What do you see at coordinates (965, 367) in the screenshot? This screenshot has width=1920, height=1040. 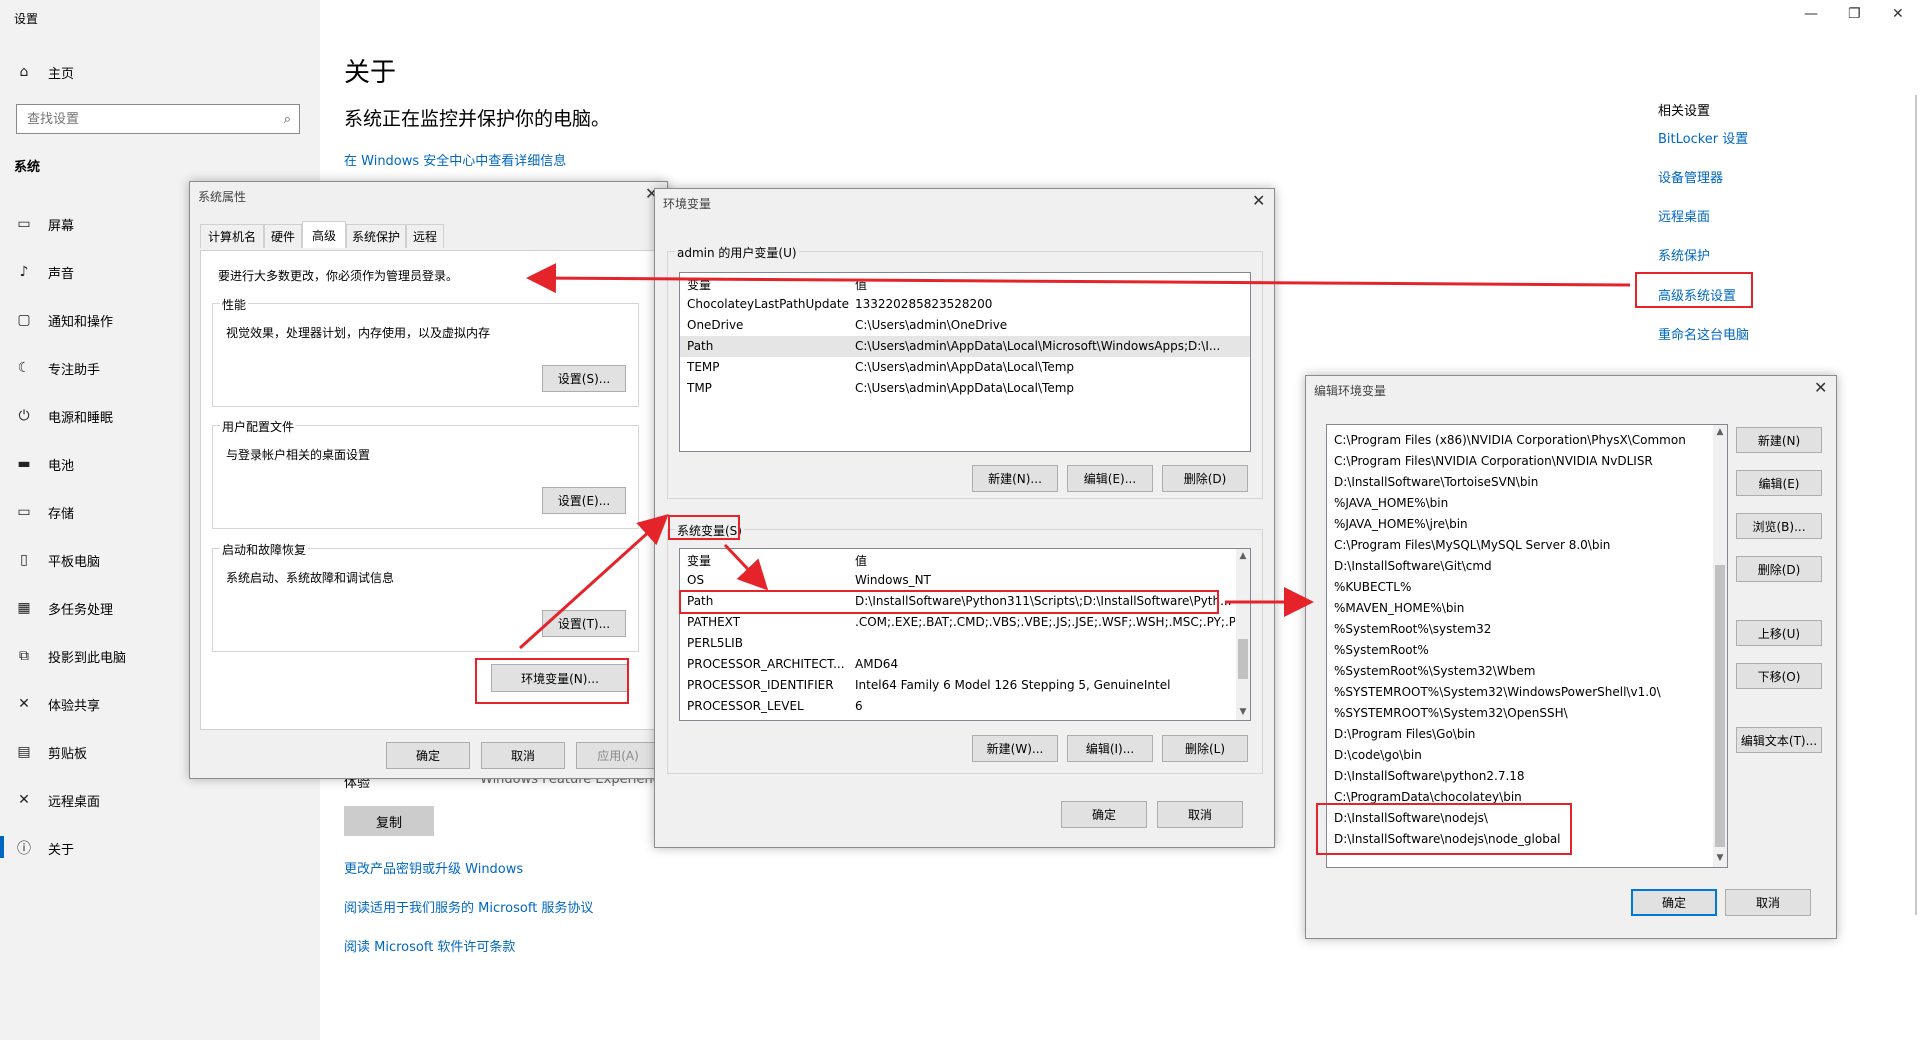 I see `table-row: TEMP C:\Users\admin\AppData\Local\Temp` at bounding box center [965, 367].